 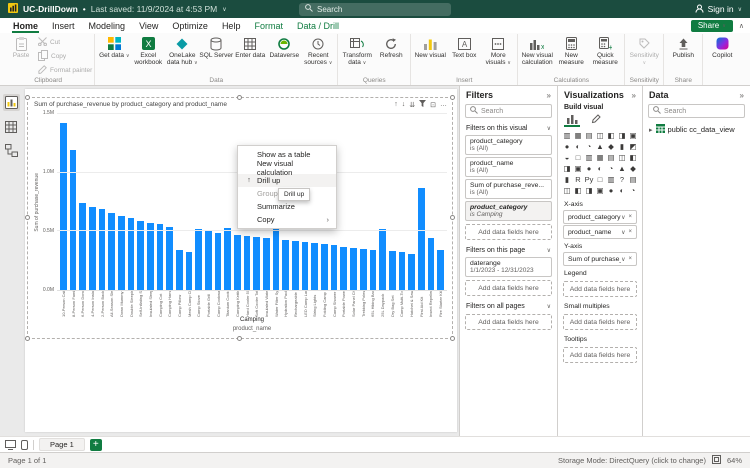 What do you see at coordinates (114, 47) in the screenshot?
I see `get-data-button: Get data ∨` at bounding box center [114, 47].